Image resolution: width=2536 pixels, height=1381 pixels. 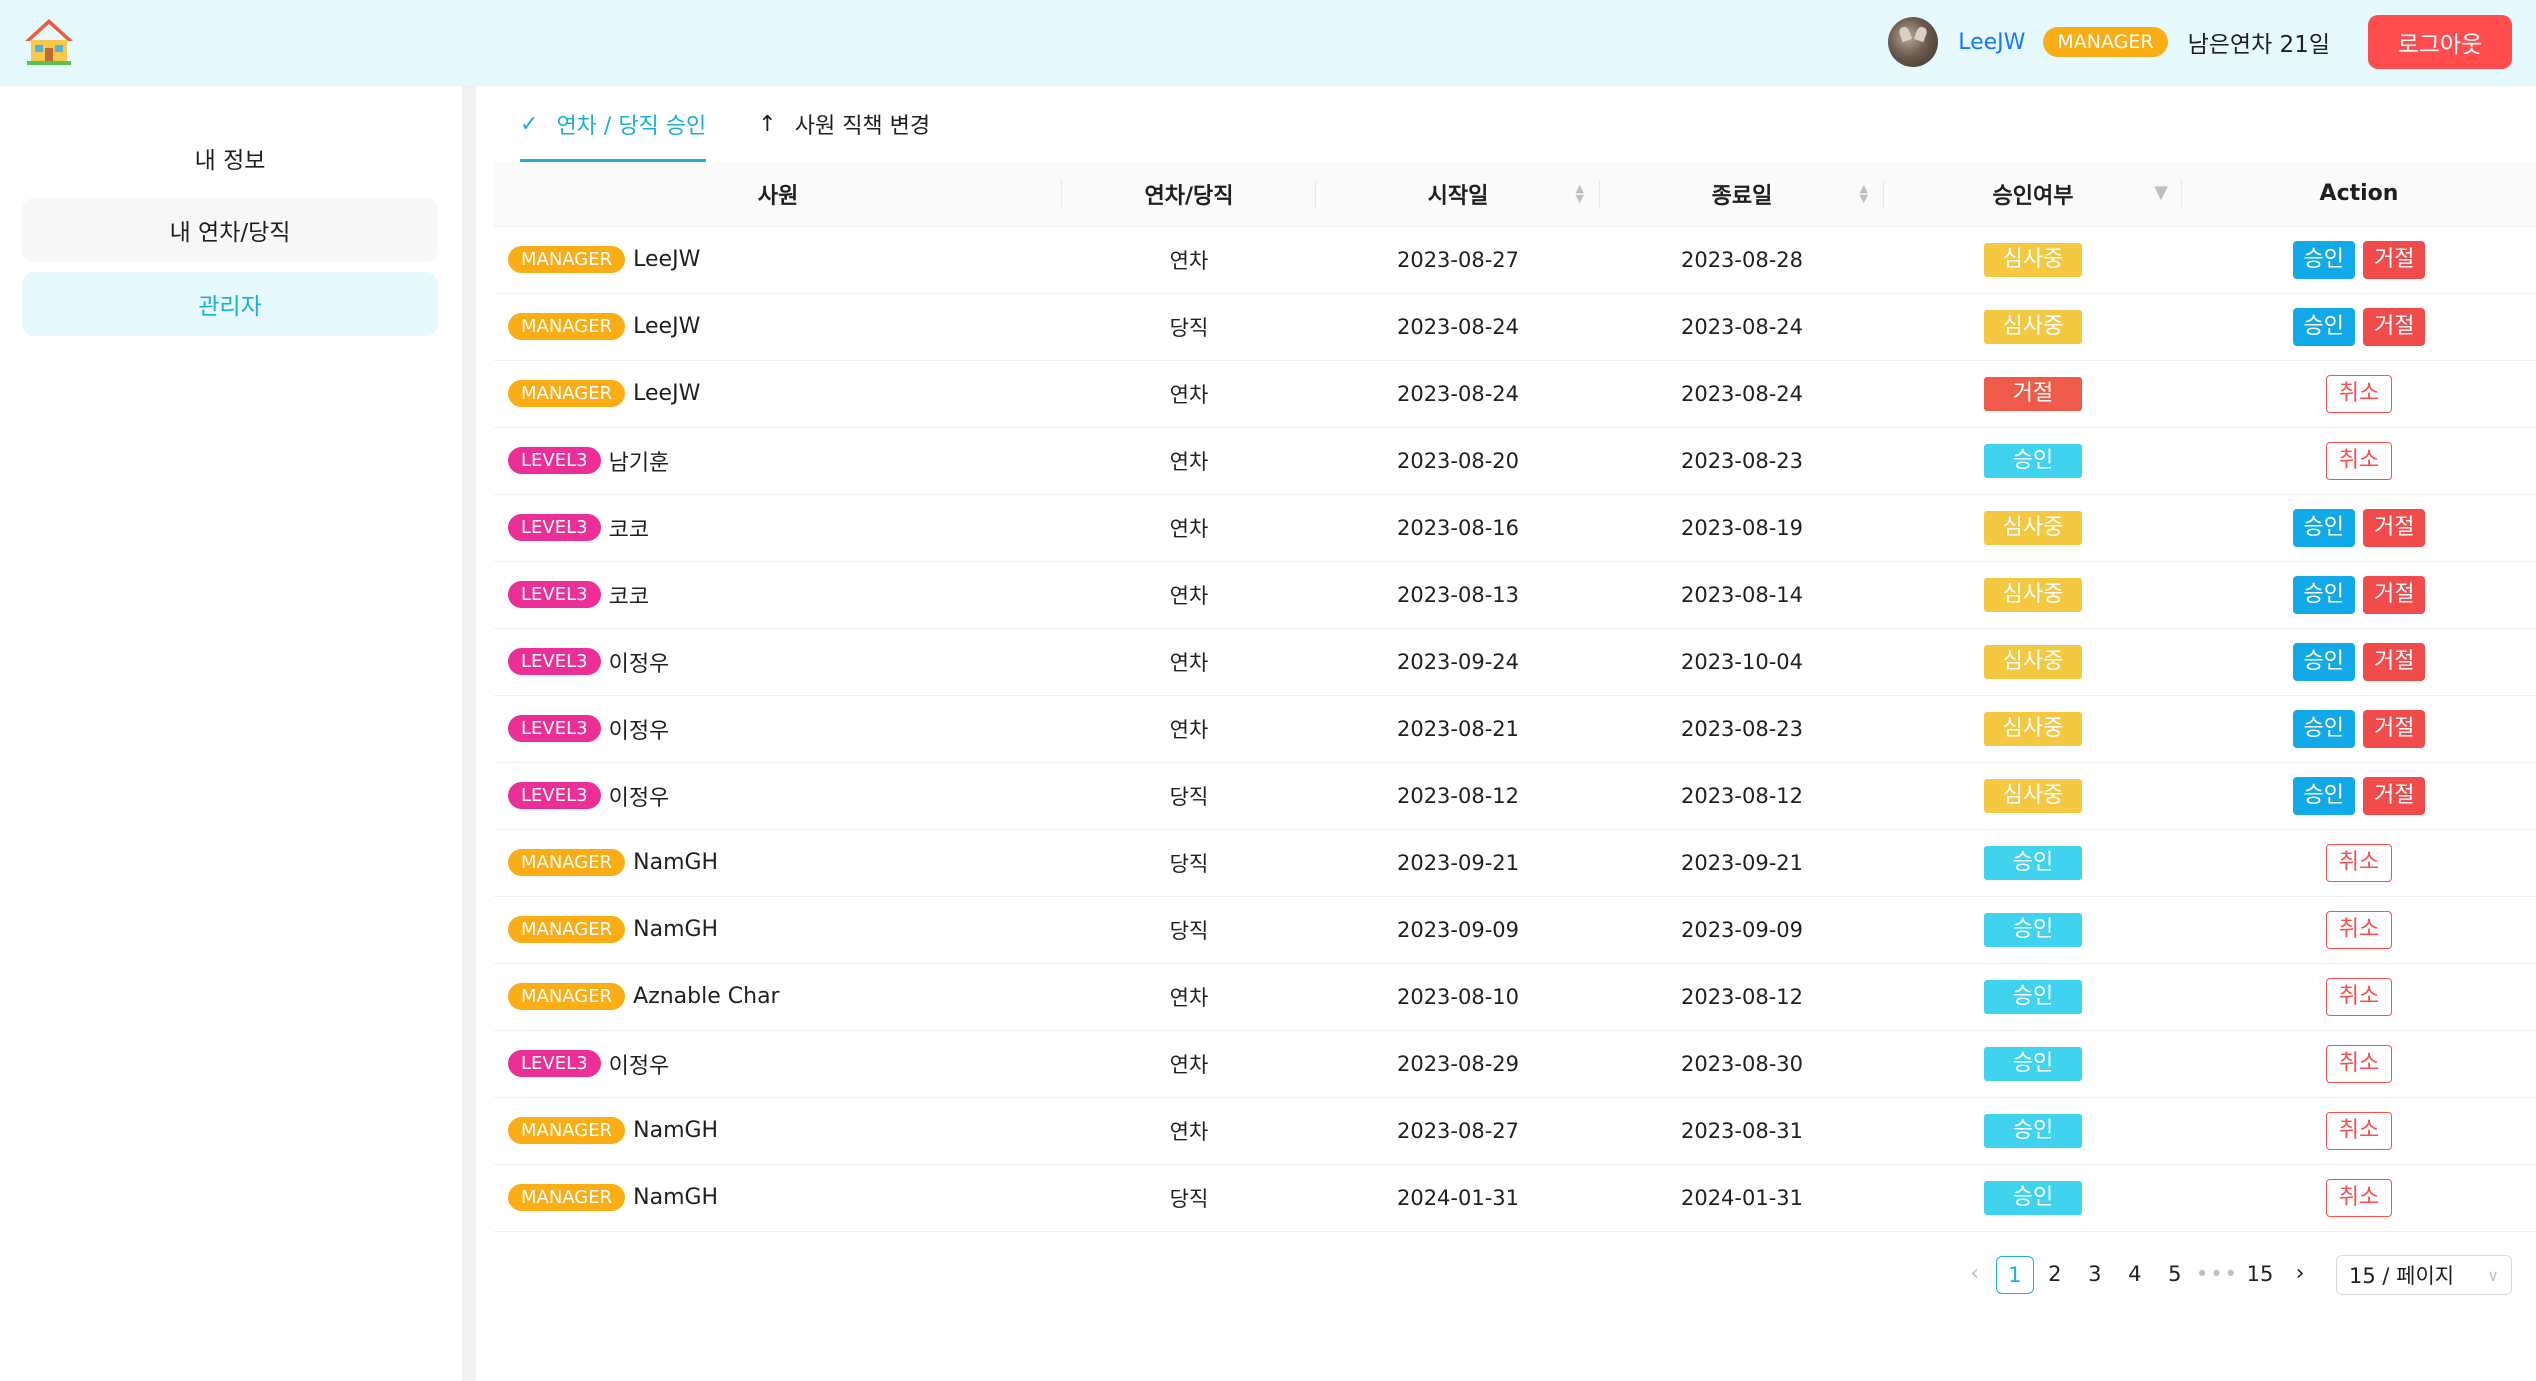 What do you see at coordinates (1458, 863) in the screenshot?
I see `start-date: 2023-09-21` at bounding box center [1458, 863].